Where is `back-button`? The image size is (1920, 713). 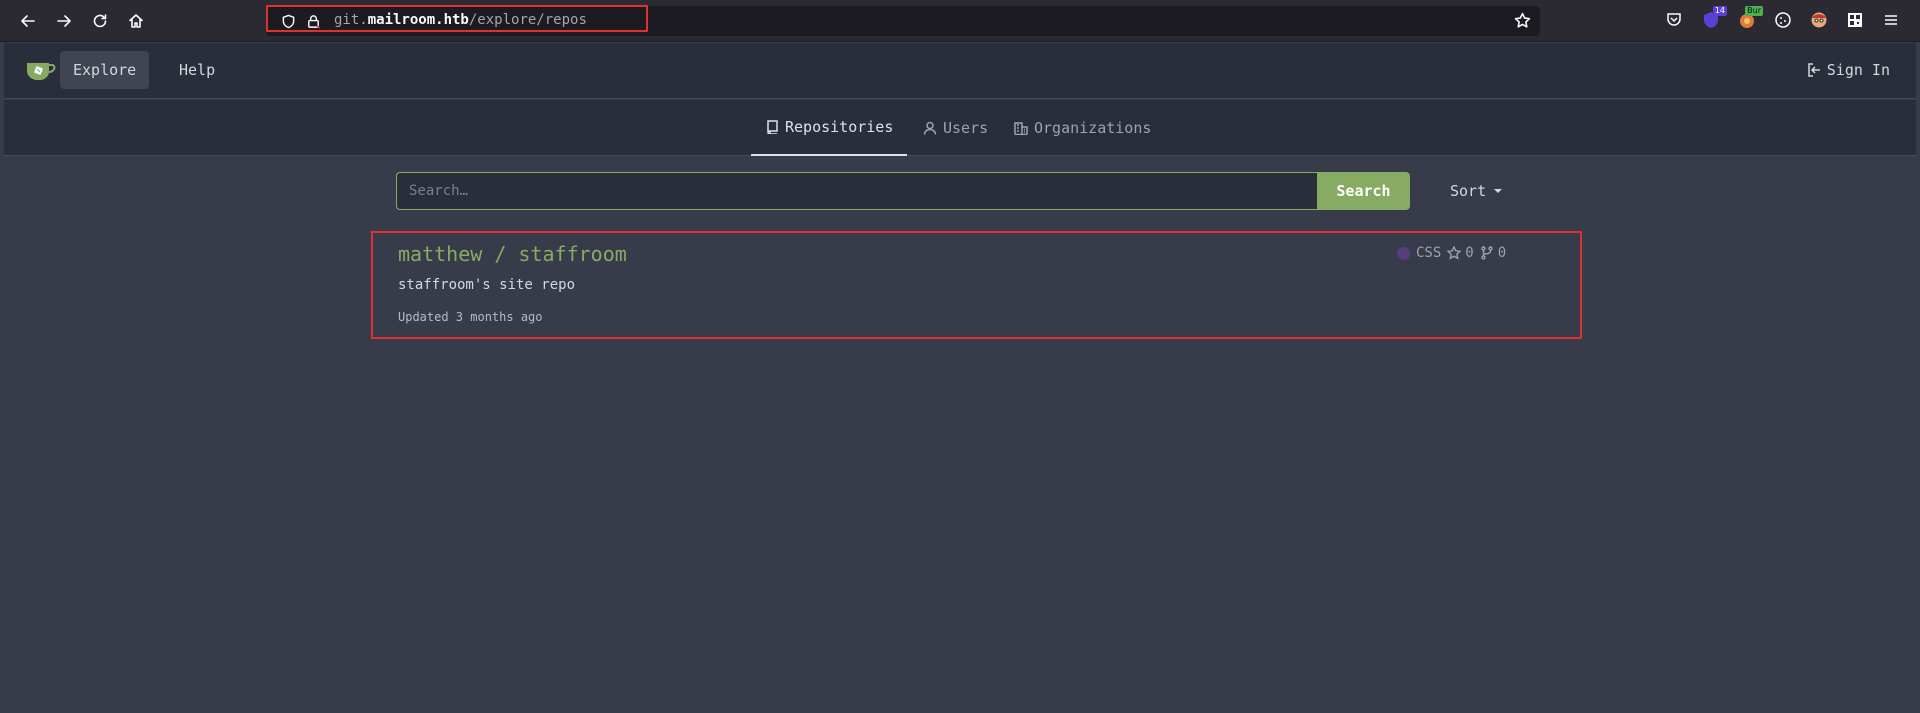
back-button is located at coordinates (28, 21).